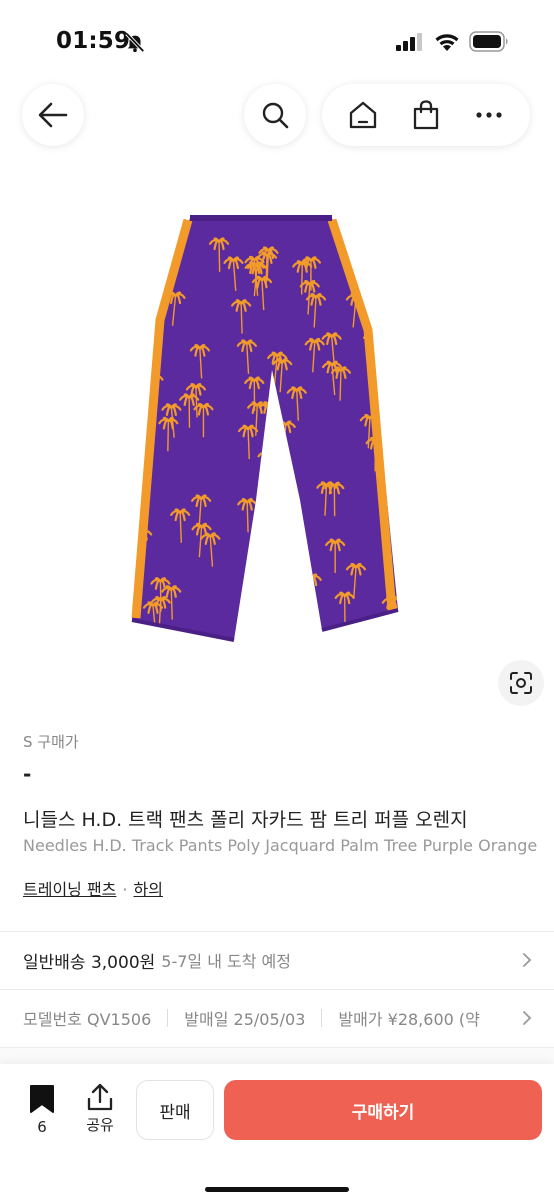 Image resolution: width=554 pixels, height=1200 pixels. Describe the element at coordinates (277, 40) in the screenshot. I see `status-bar: 01:59` at that location.